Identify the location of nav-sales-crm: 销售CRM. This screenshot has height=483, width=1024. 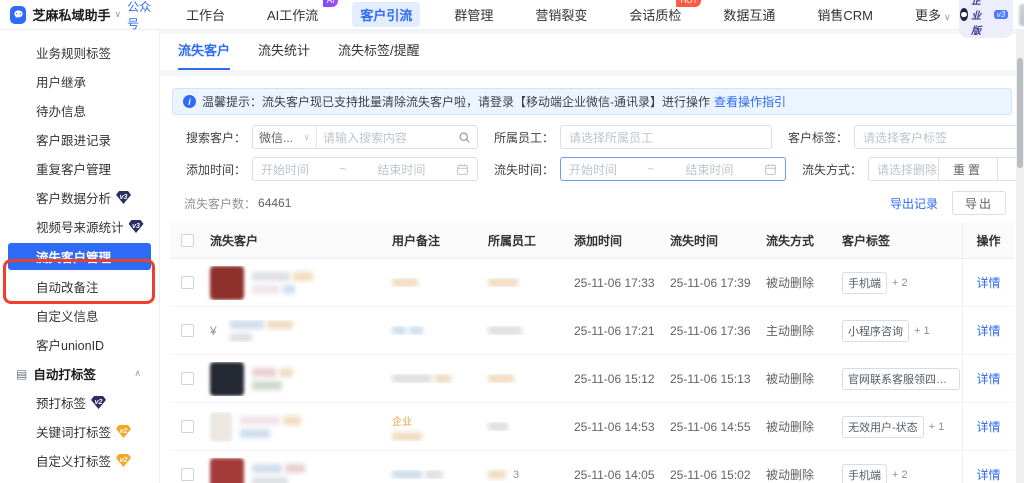
(845, 14).